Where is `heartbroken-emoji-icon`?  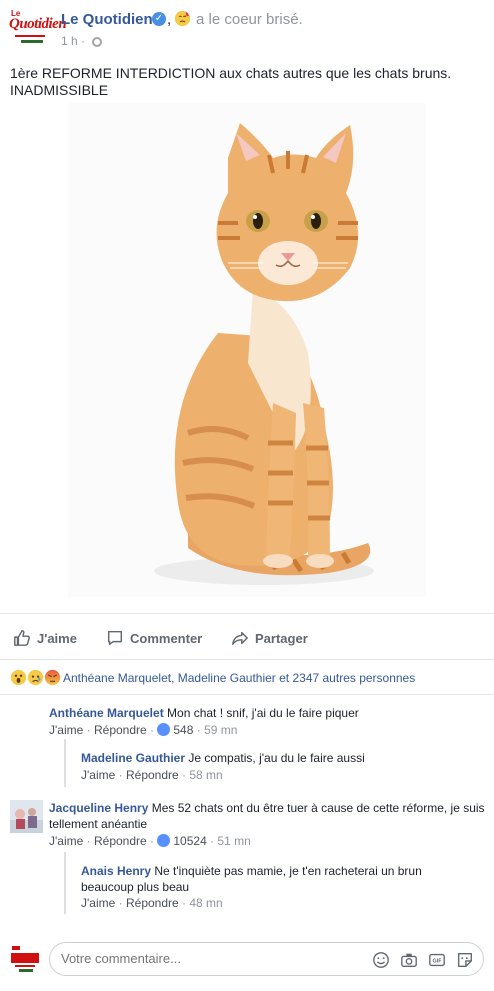 heartbroken-emoji-icon is located at coordinates (182, 18).